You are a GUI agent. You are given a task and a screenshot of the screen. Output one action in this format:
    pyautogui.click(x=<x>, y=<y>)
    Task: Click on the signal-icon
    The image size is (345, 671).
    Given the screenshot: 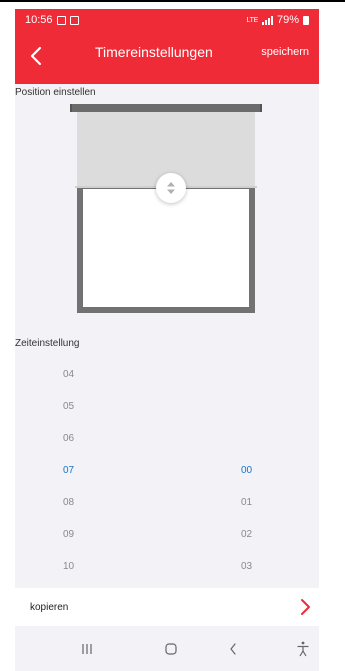 What is the action you would take?
    pyautogui.click(x=267, y=20)
    